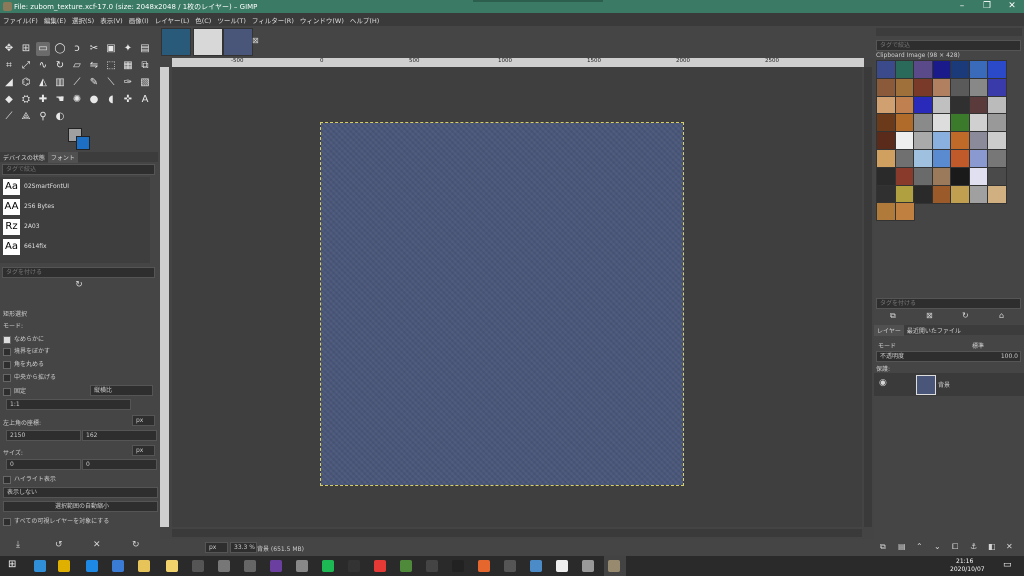 This screenshot has height=576, width=1024. I want to click on auto-shrink-button: 選択範囲の自動縮小, so click(80, 506).